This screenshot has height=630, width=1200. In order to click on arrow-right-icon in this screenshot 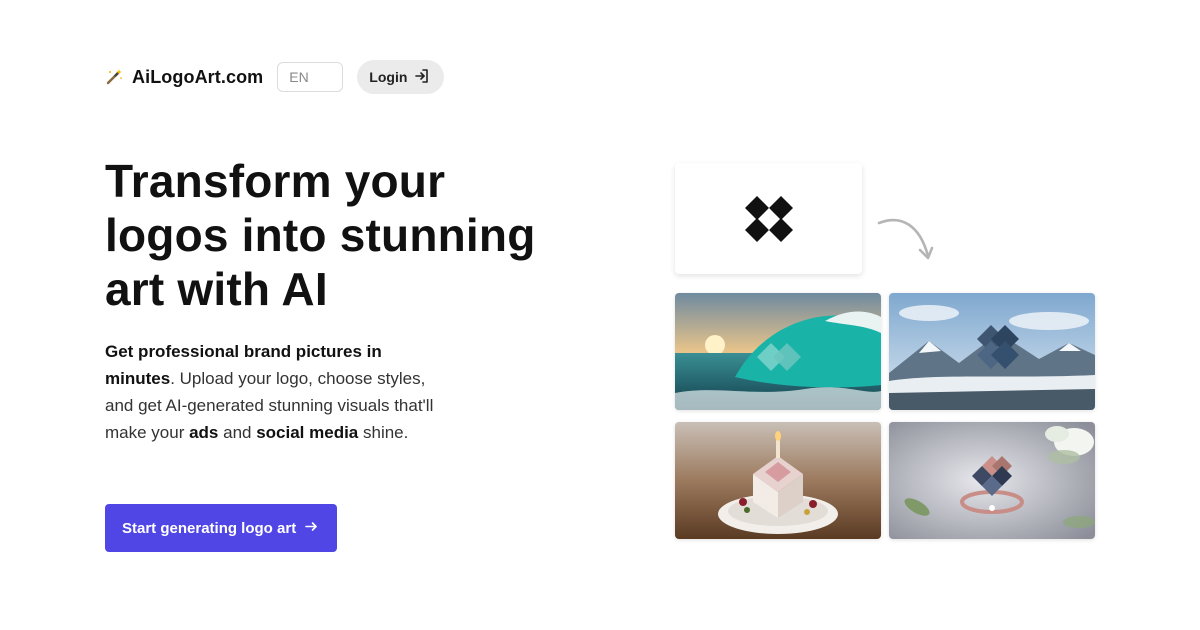, I will do `click(307, 528)`.